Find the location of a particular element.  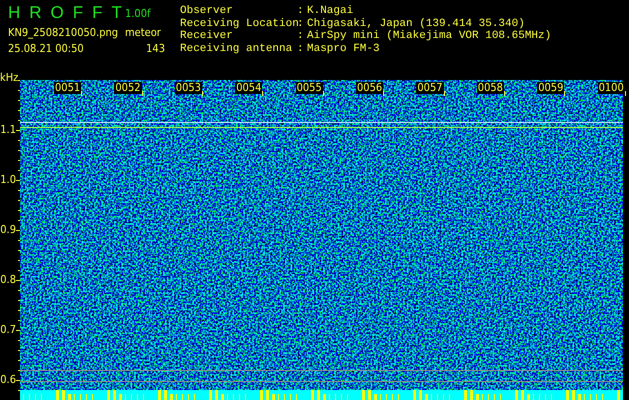

info-value: Chigasaki, Japan (139.414 35.340) is located at coordinates (416, 24).